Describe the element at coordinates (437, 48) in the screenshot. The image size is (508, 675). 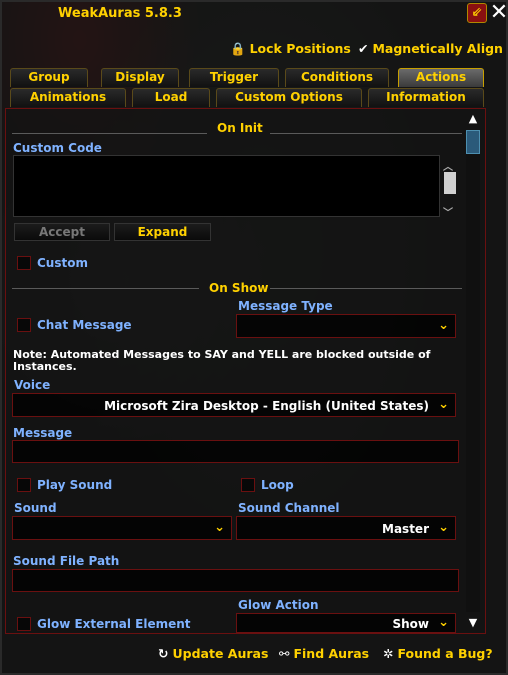
I see `magnetically-align-label: Magnetically Align` at that location.